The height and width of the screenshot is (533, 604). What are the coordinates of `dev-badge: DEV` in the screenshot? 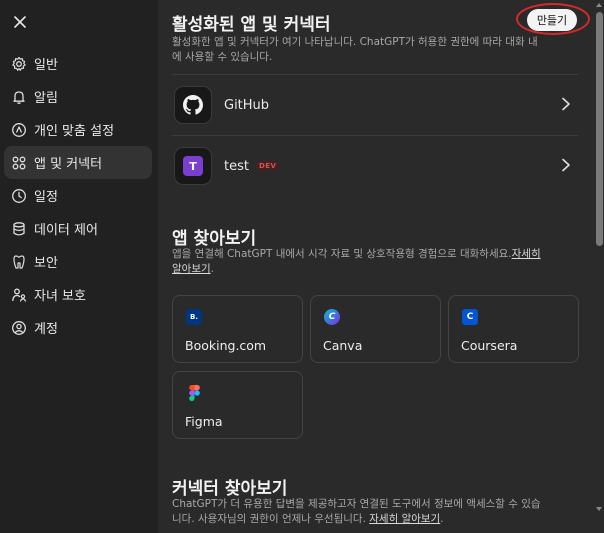 It's located at (267, 166).